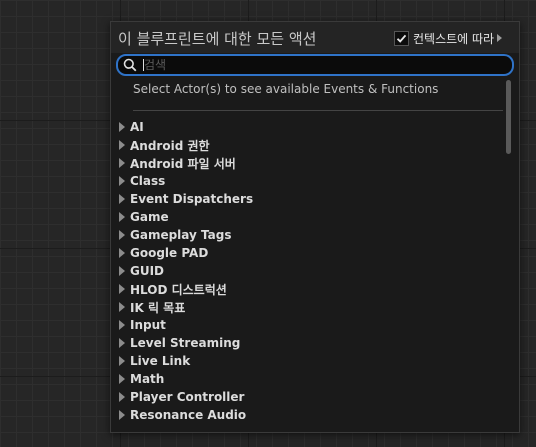 The image size is (536, 447). I want to click on scrollbar-thumb, so click(508, 117).